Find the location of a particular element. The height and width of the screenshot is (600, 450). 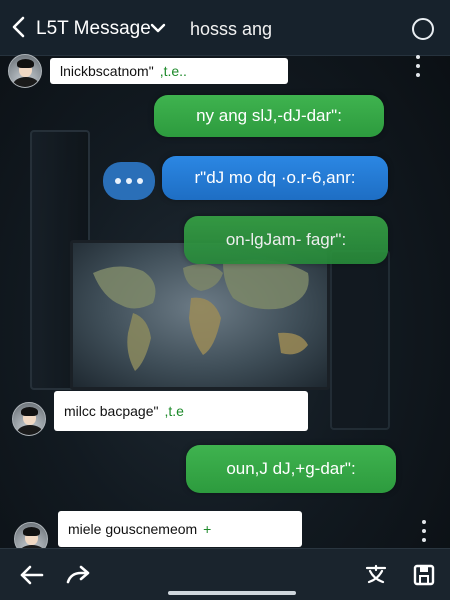

typing-indicator is located at coordinates (129, 181).